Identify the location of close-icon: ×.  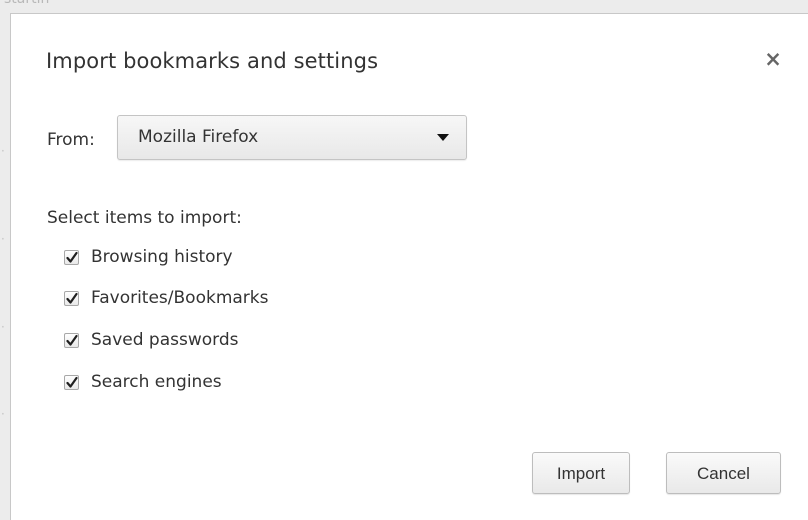
(773, 59).